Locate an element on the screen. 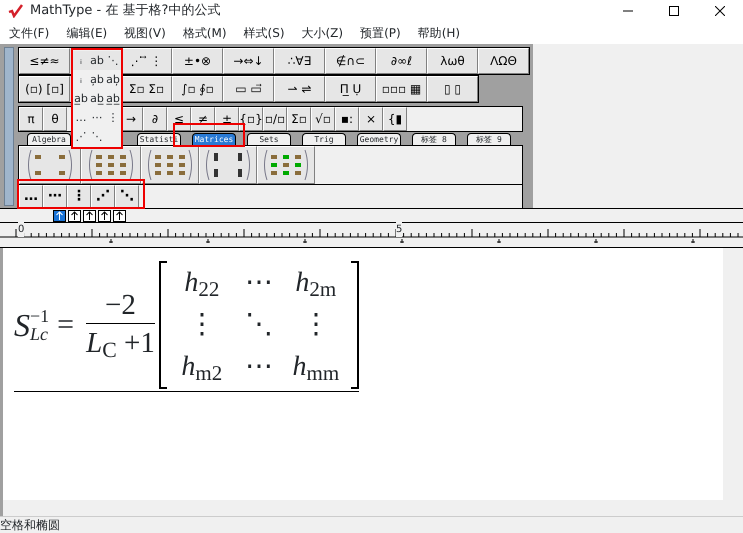 The image size is (743, 533). menu-item: ⋮ is located at coordinates (113, 117).